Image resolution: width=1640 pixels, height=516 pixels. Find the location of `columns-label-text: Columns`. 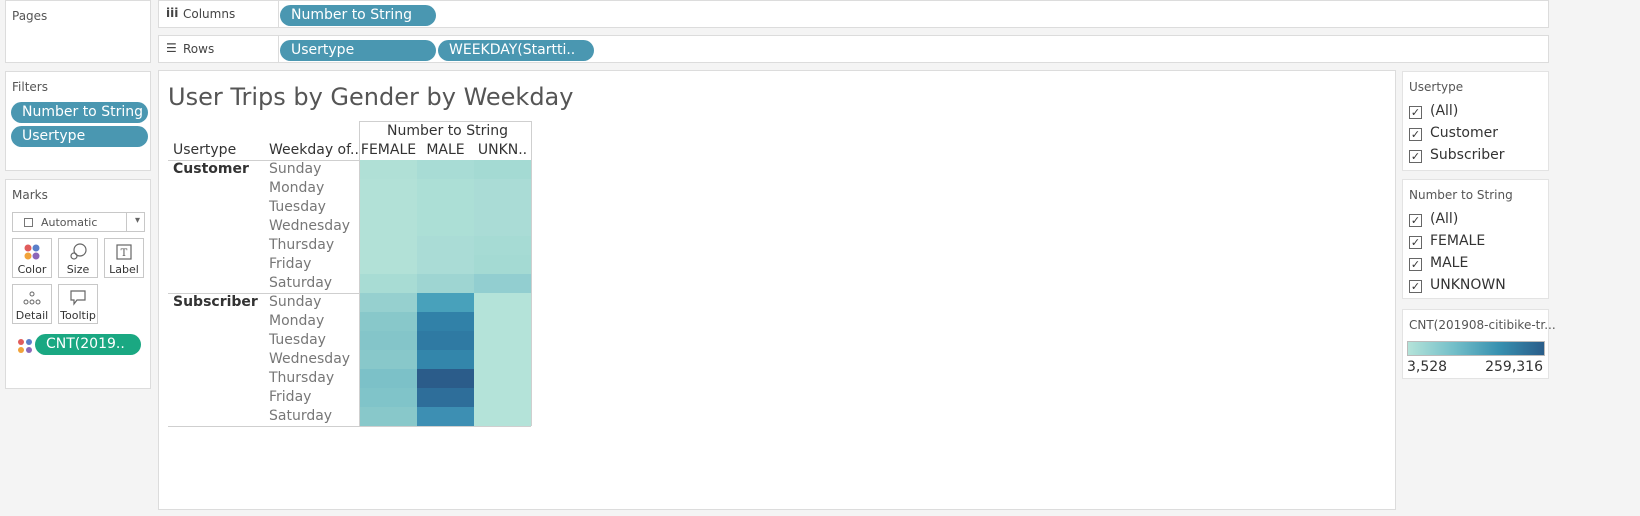

columns-label-text: Columns is located at coordinates (209, 14).